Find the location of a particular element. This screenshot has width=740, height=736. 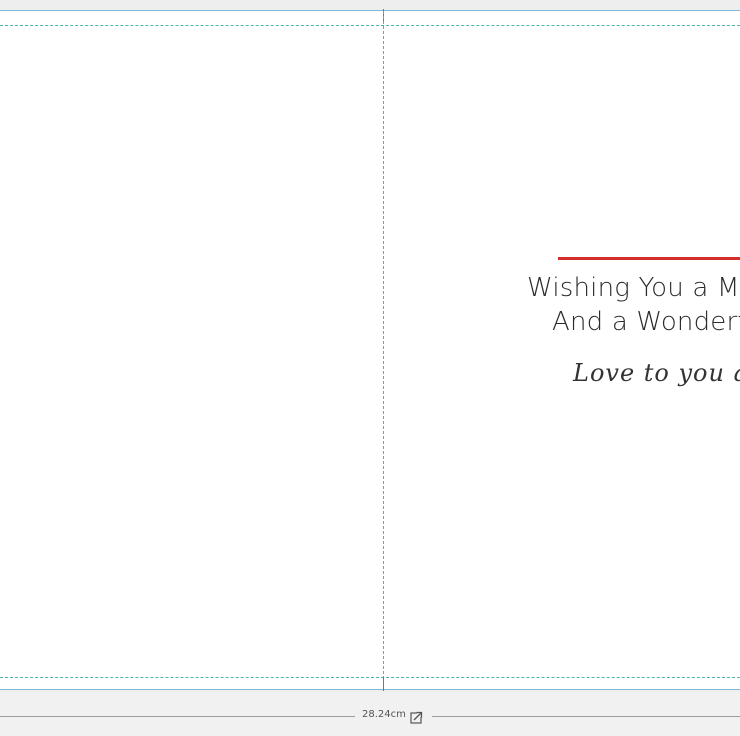

ruler-line-left is located at coordinates (177, 716).